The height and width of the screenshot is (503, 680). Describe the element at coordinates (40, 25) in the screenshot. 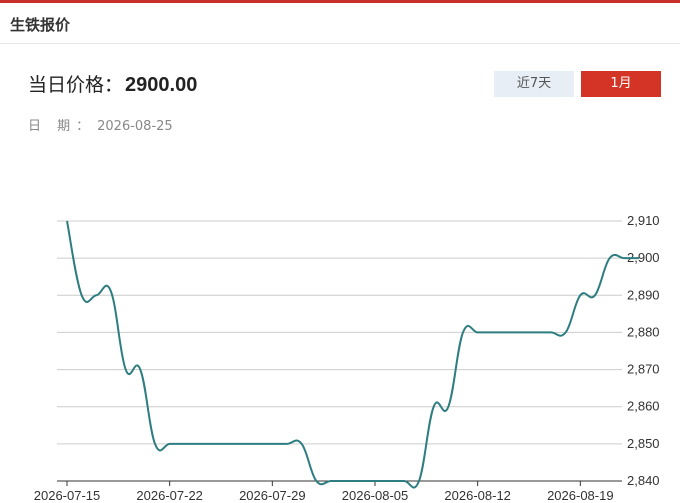

I see `panel-title: 生铁报价` at that location.